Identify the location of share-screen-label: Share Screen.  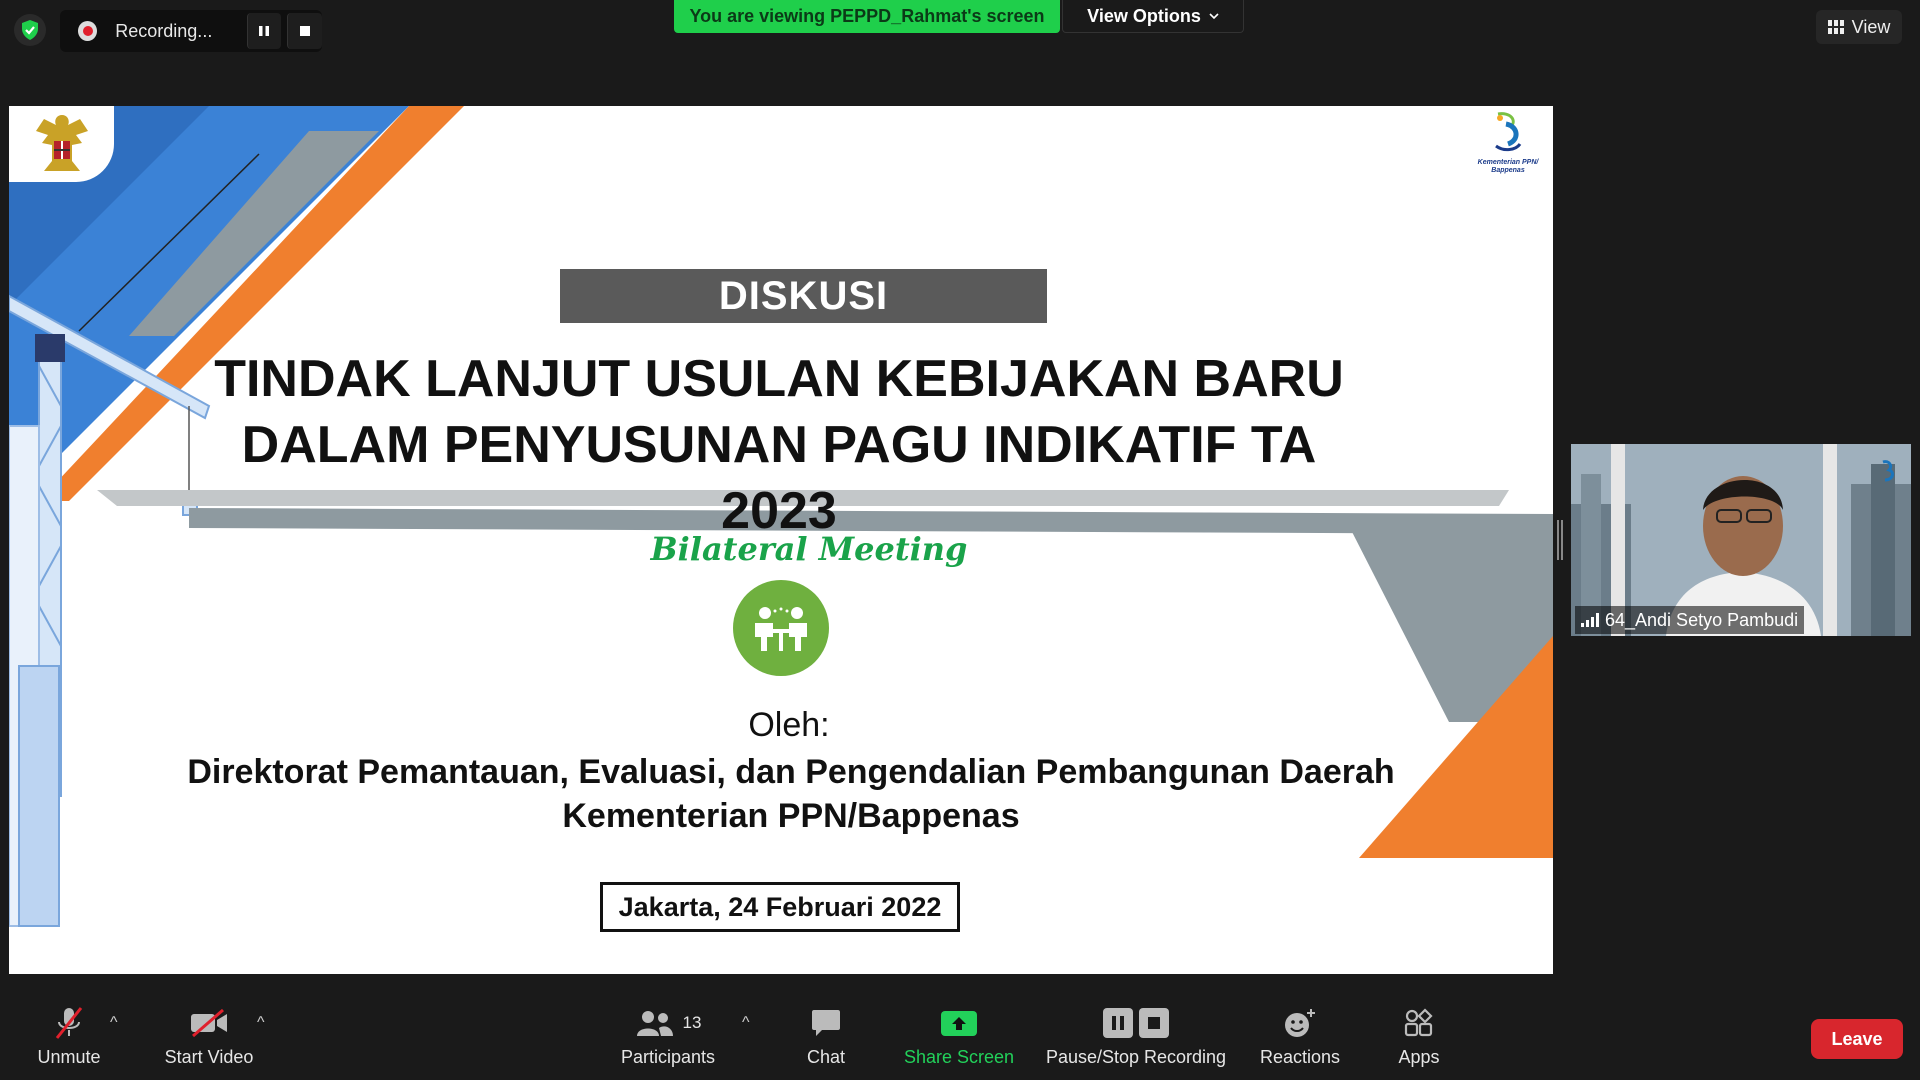
(959, 1056).